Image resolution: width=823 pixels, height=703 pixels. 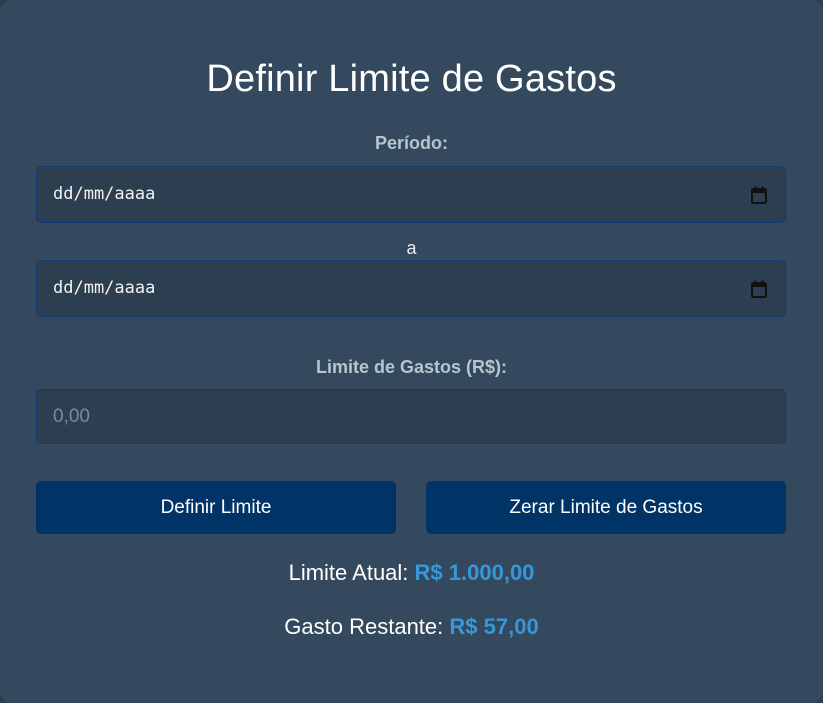 I want to click on remaining-value: R$ 57,00, so click(x=494, y=626).